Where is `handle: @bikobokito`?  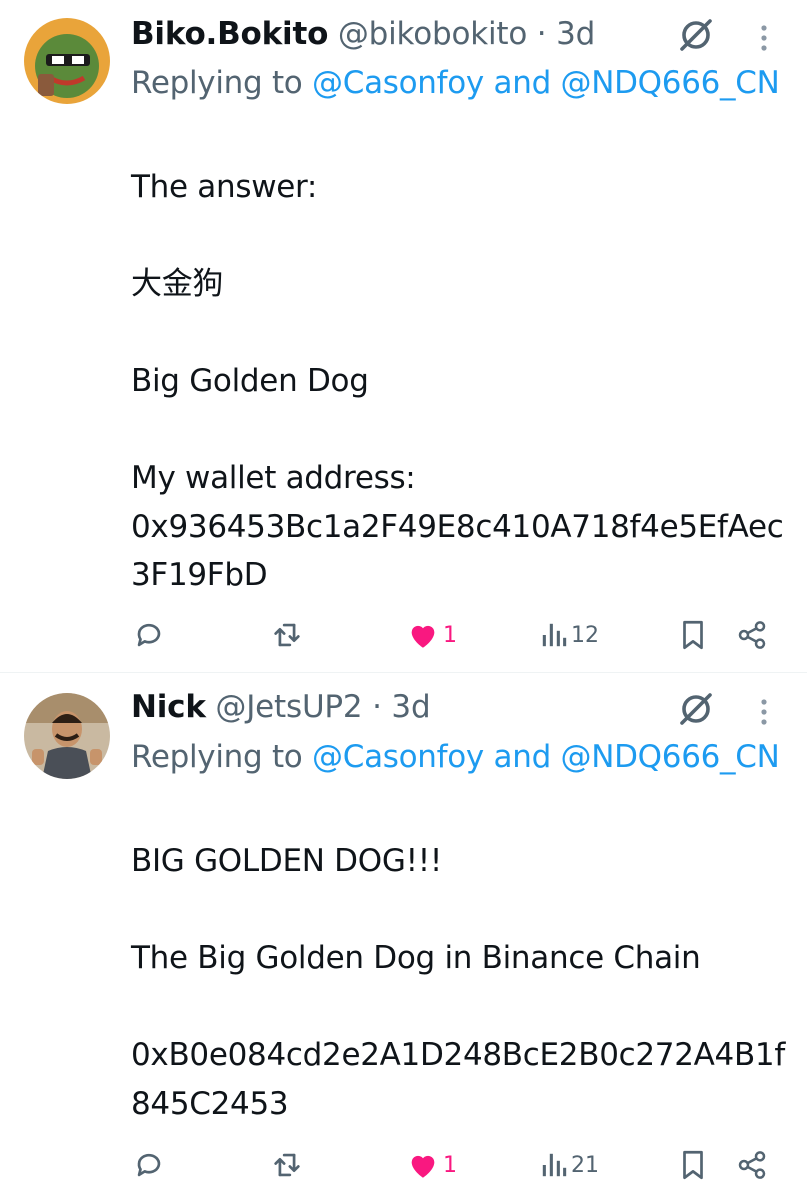 handle: @bikobokito is located at coordinates (432, 34).